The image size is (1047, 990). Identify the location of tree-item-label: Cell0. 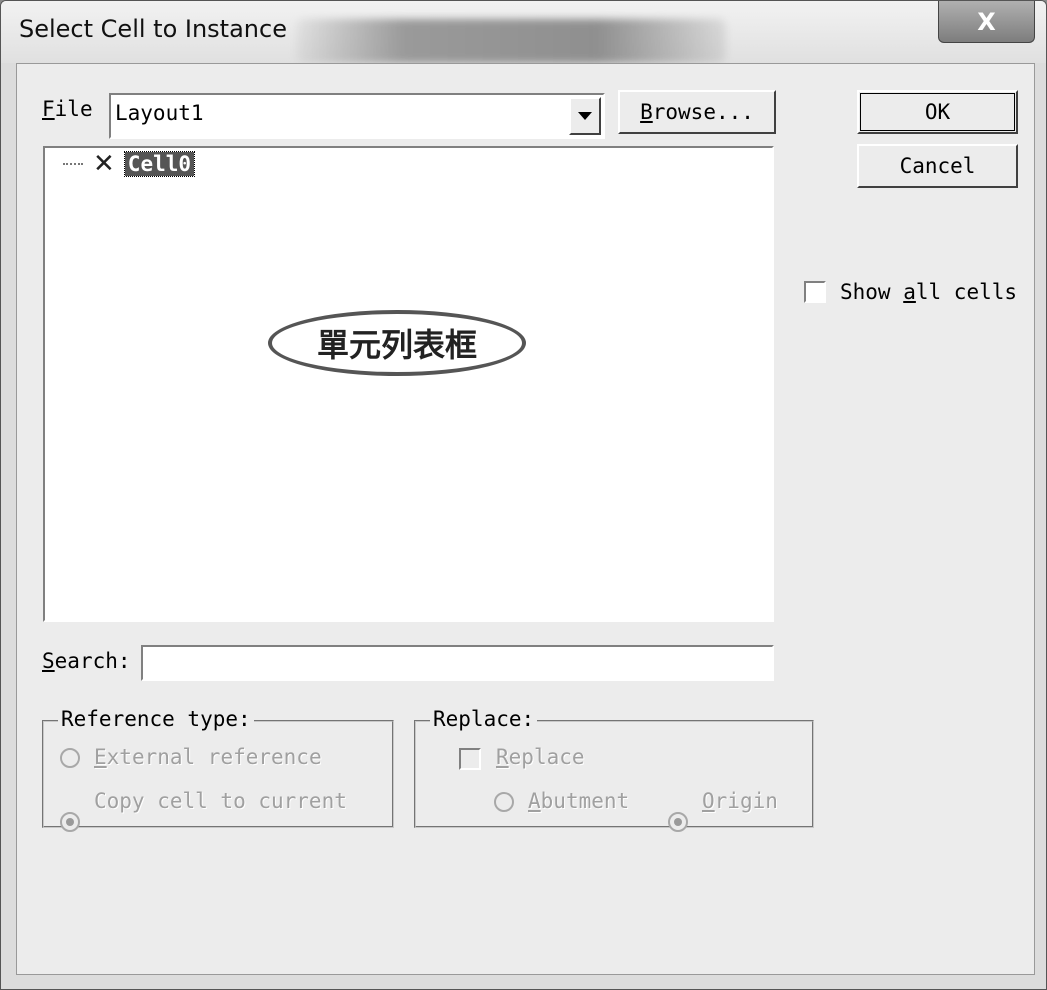
(159, 164).